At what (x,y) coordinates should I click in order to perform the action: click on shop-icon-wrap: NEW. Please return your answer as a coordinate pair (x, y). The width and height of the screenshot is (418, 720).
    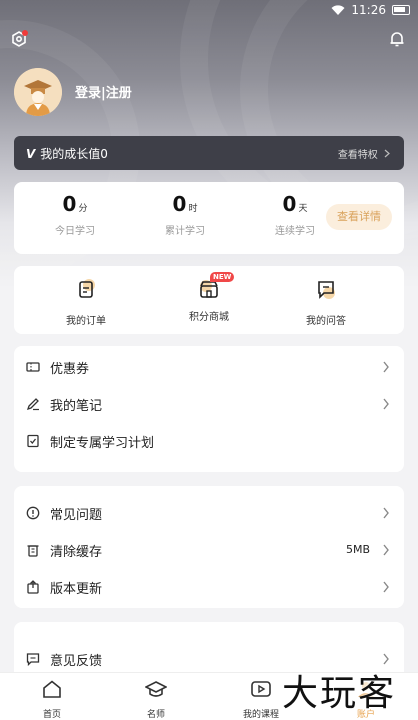
    Looking at the image, I should click on (216, 286).